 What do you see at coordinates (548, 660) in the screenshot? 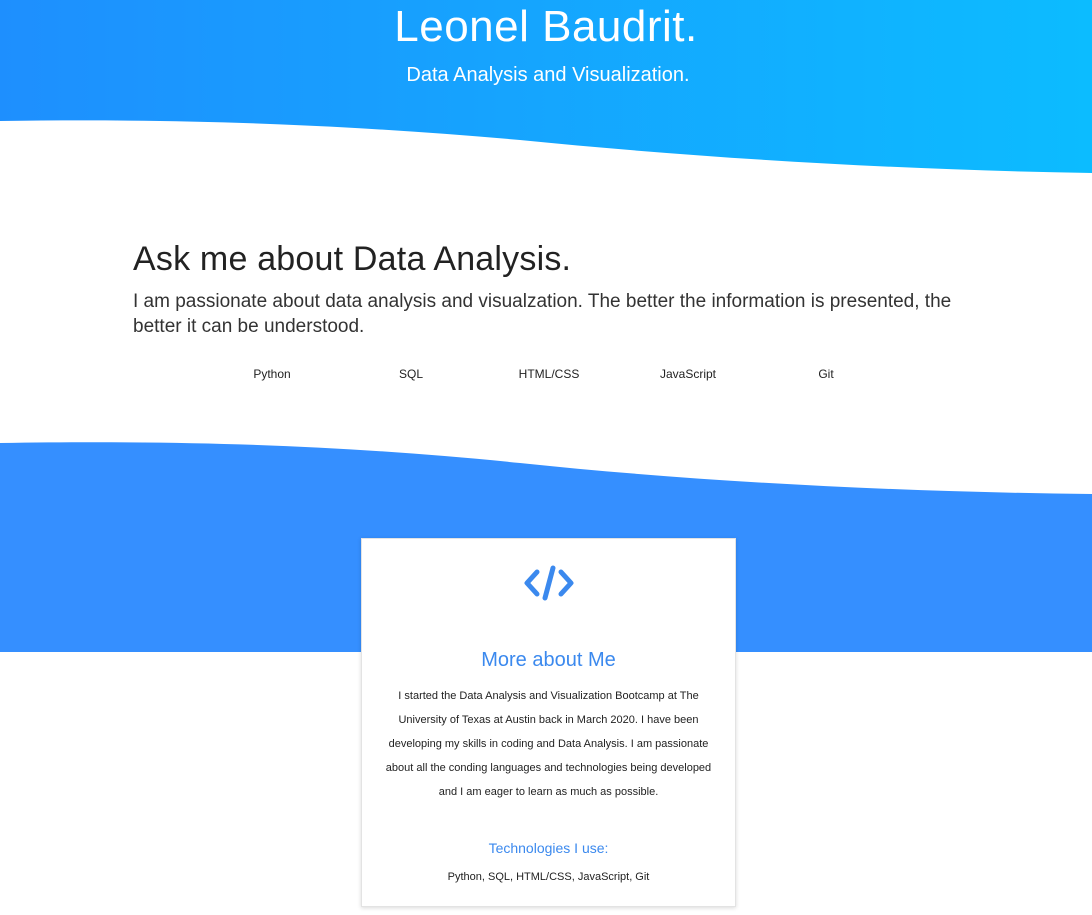
I see `card-title: More about Me` at bounding box center [548, 660].